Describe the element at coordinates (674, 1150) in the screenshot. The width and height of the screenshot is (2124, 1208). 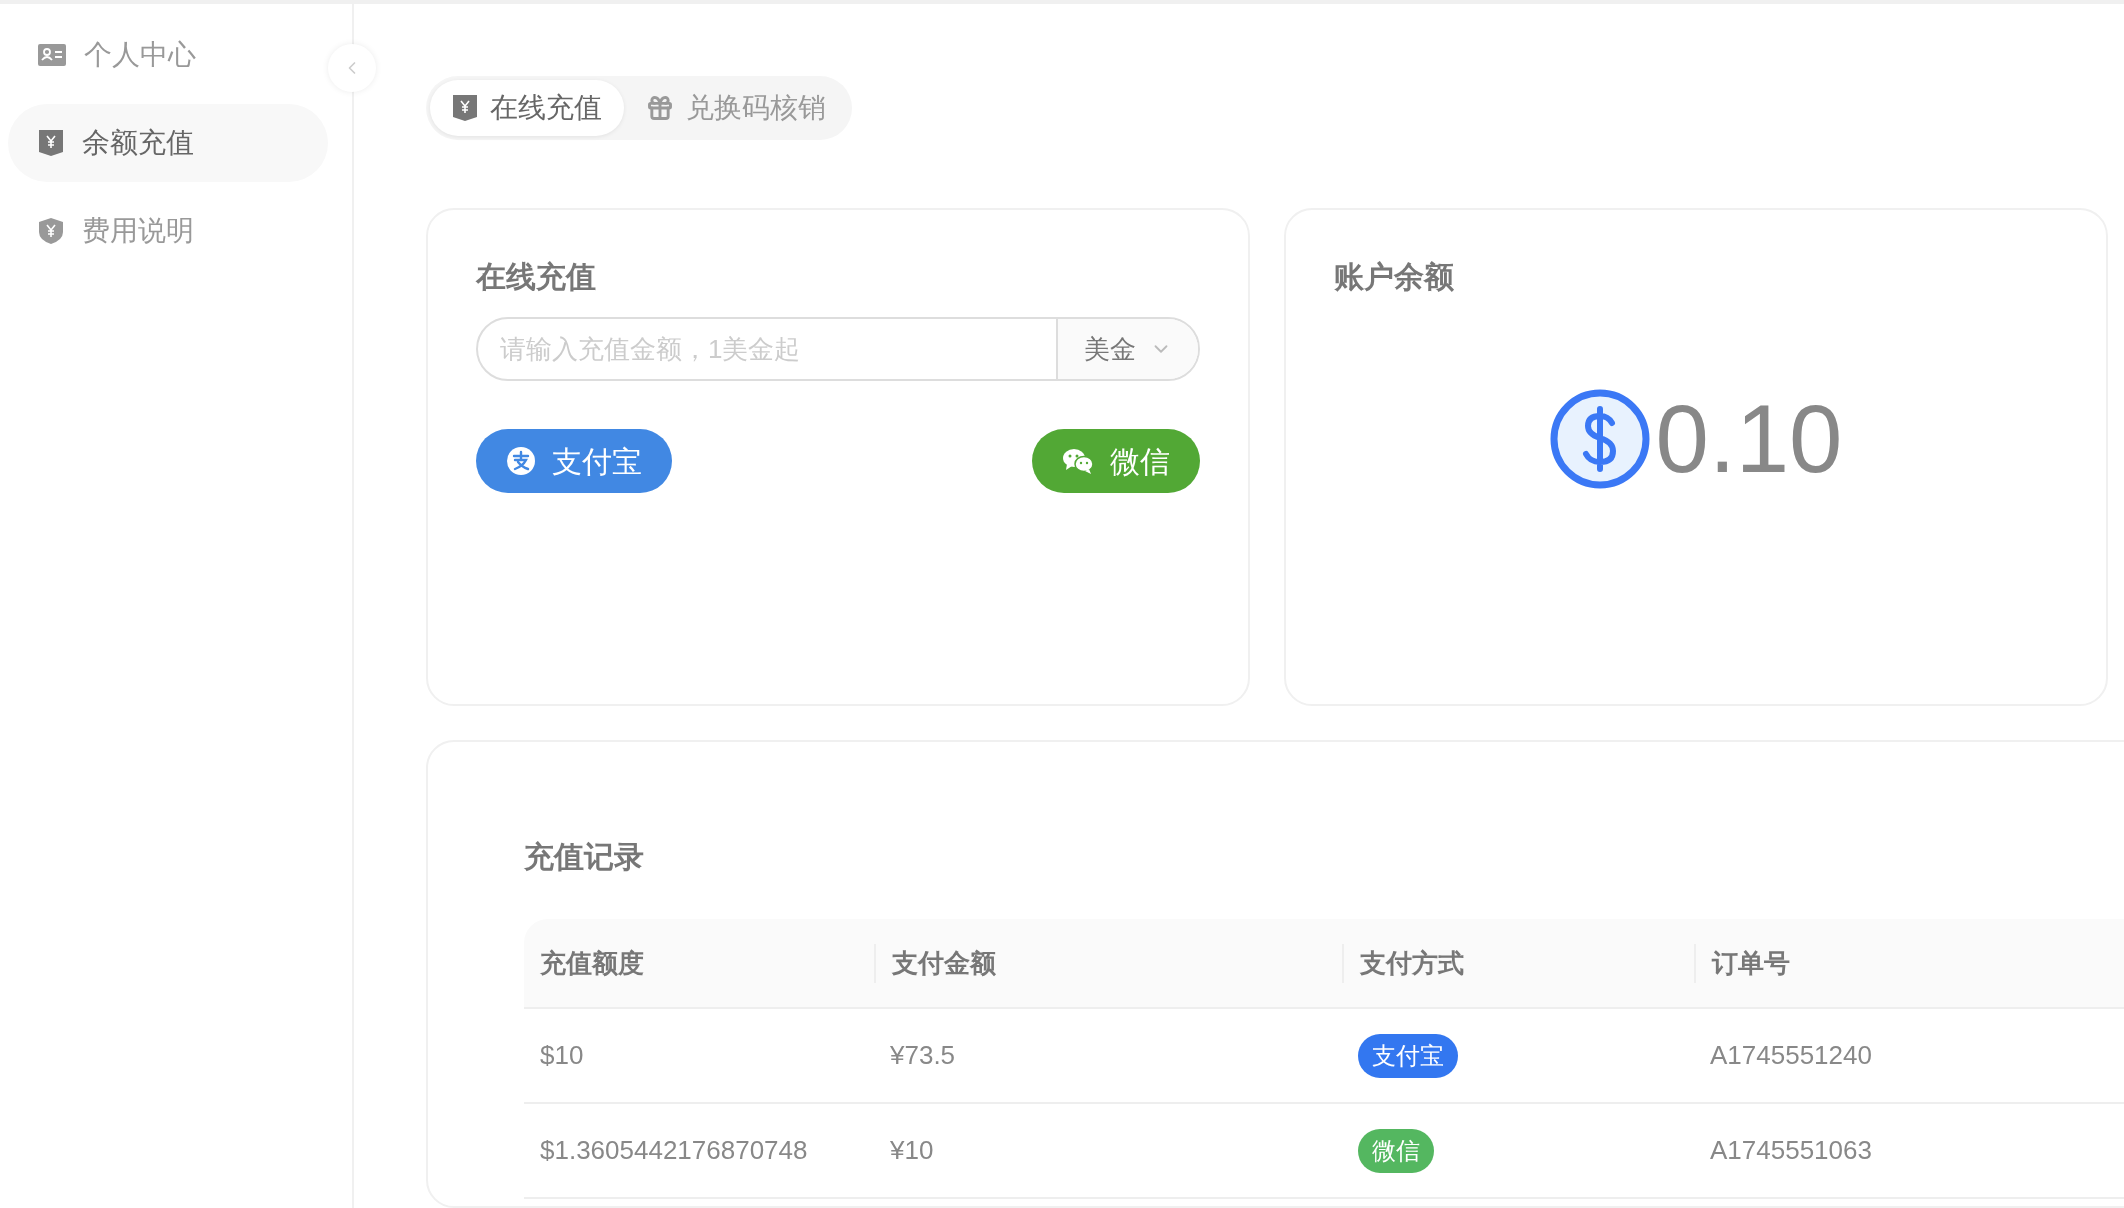
I see `table-cell: $1.3605442176870748` at that location.